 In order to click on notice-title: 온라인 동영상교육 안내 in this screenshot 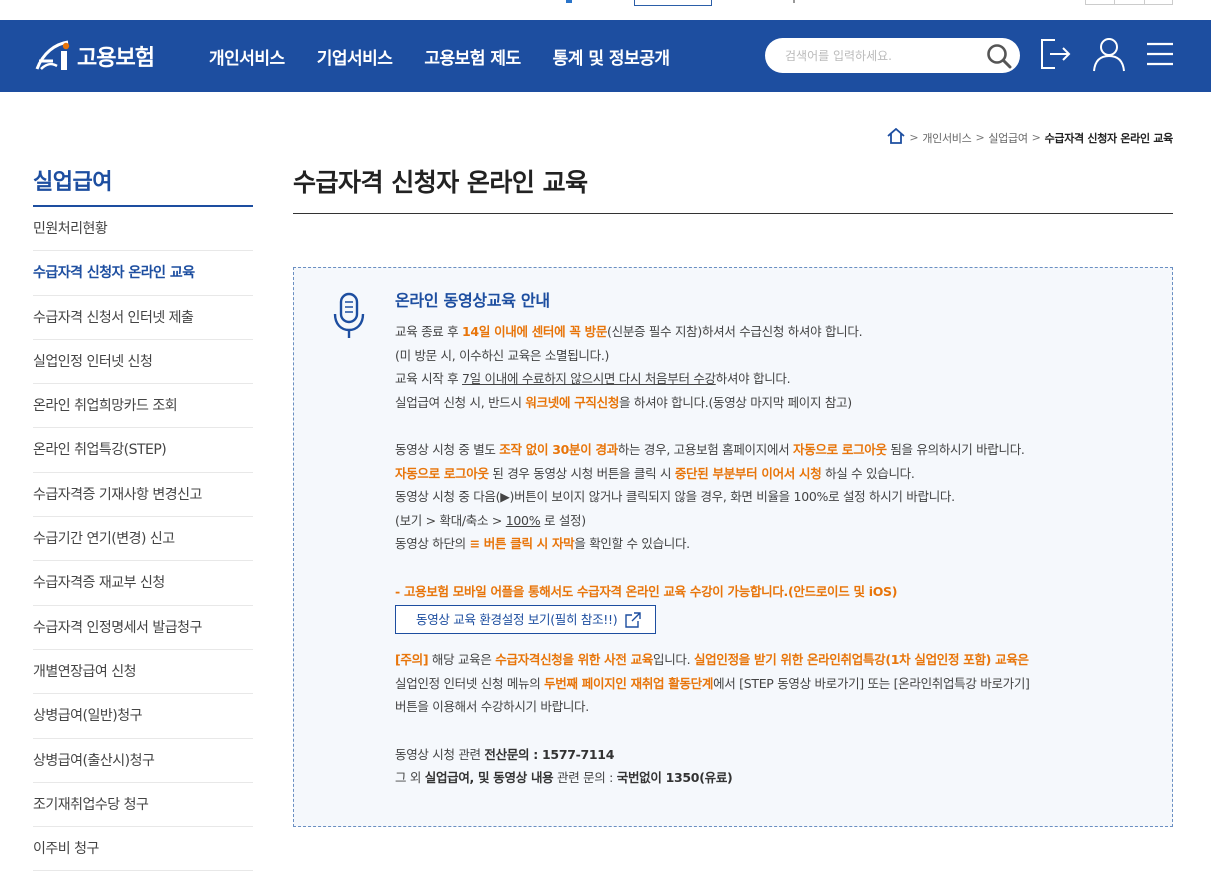, I will do `click(472, 300)`.